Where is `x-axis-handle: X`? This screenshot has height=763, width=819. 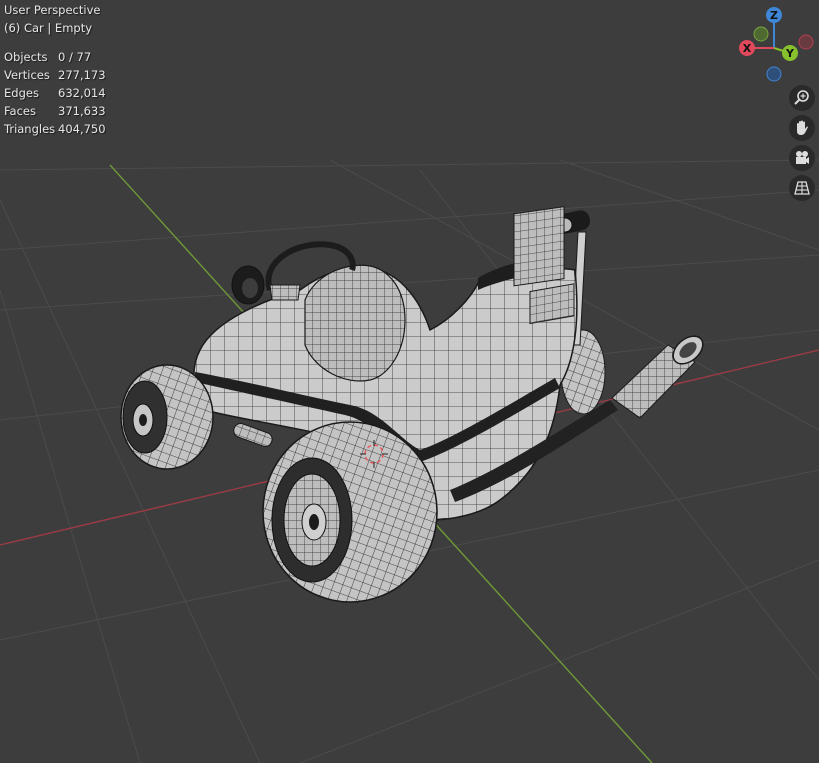 x-axis-handle: X is located at coordinates (747, 48).